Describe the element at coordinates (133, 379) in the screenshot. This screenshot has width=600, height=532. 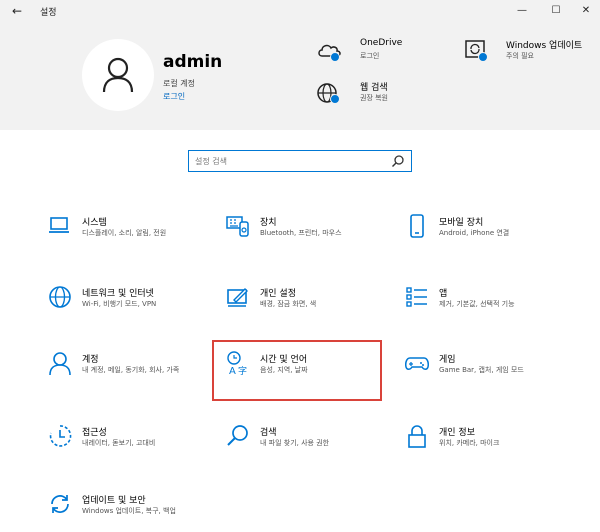
I see `tile-accounts: 계정 내 계정, 메일, 동기화, 회사, 가족` at that location.